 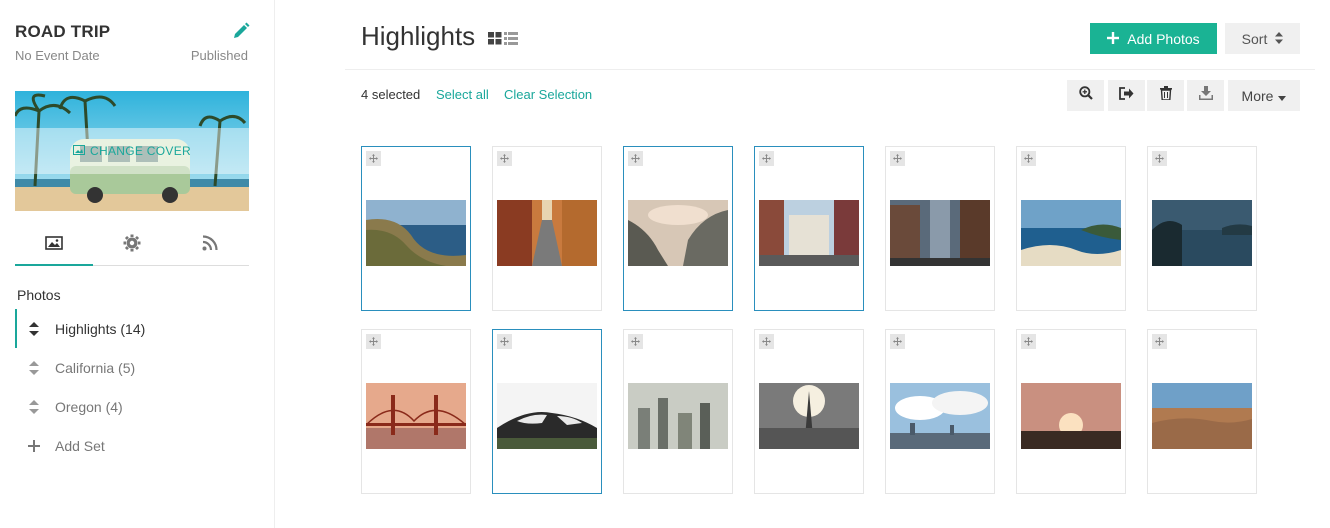 I want to click on add-set-label: Add Set, so click(x=80, y=445).